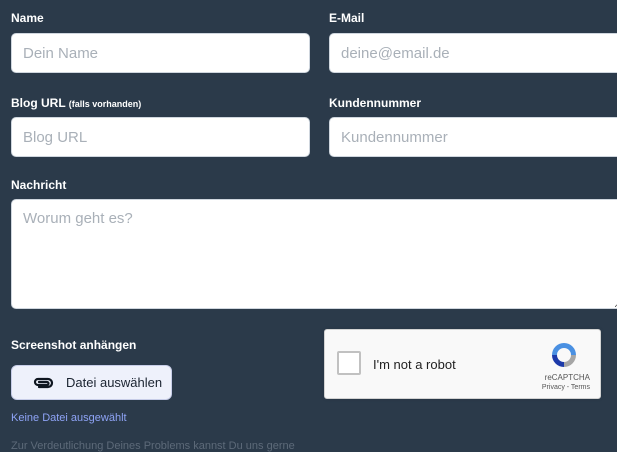 The image size is (617, 452). What do you see at coordinates (74, 345) in the screenshot?
I see `screenshot-label: Screenshot anhängen` at bounding box center [74, 345].